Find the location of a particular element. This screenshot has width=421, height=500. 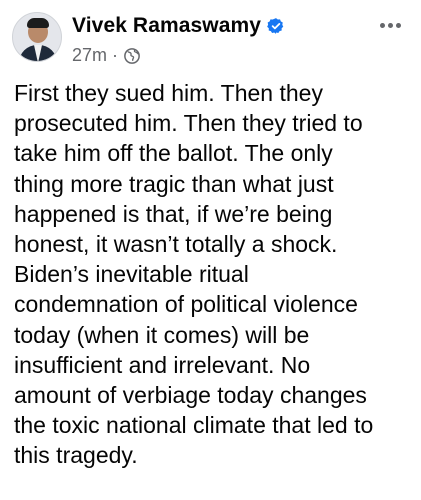

more-options-icon is located at coordinates (390, 25).